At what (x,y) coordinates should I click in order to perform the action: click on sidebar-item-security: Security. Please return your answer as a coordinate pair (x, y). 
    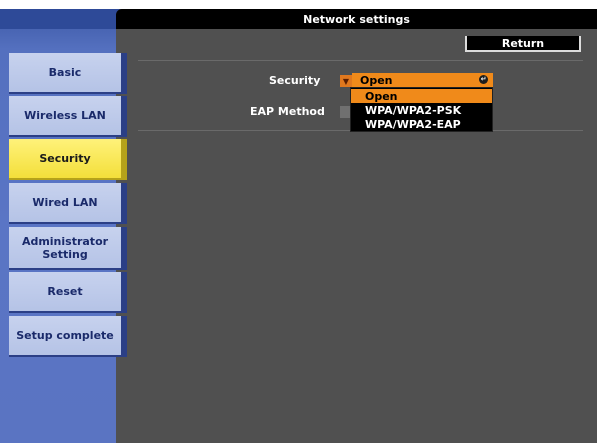
    Looking at the image, I should click on (68, 159).